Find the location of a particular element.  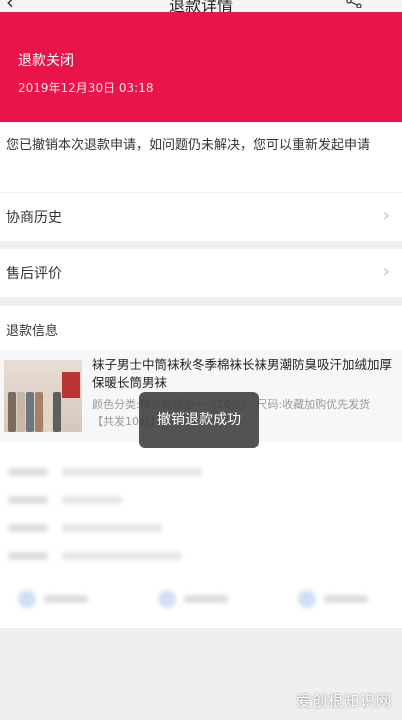

product-title: 袜子男士中筒袜秋冬季棉袜长袜男潮防臭吸汗加绒加厚保暖长筒男袜 is located at coordinates (242, 373).